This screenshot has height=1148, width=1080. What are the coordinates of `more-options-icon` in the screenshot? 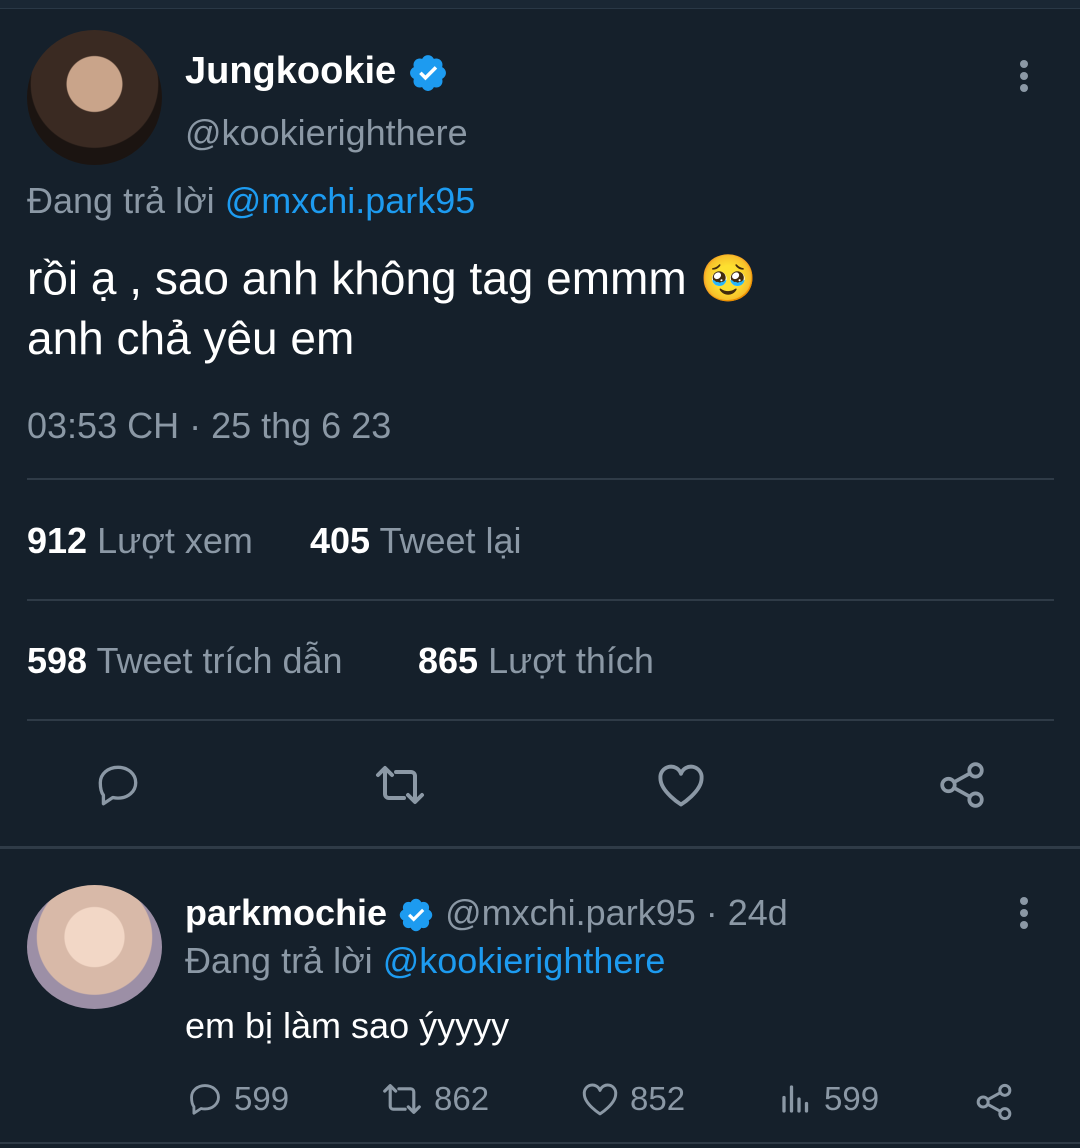 It's located at (1024, 78).